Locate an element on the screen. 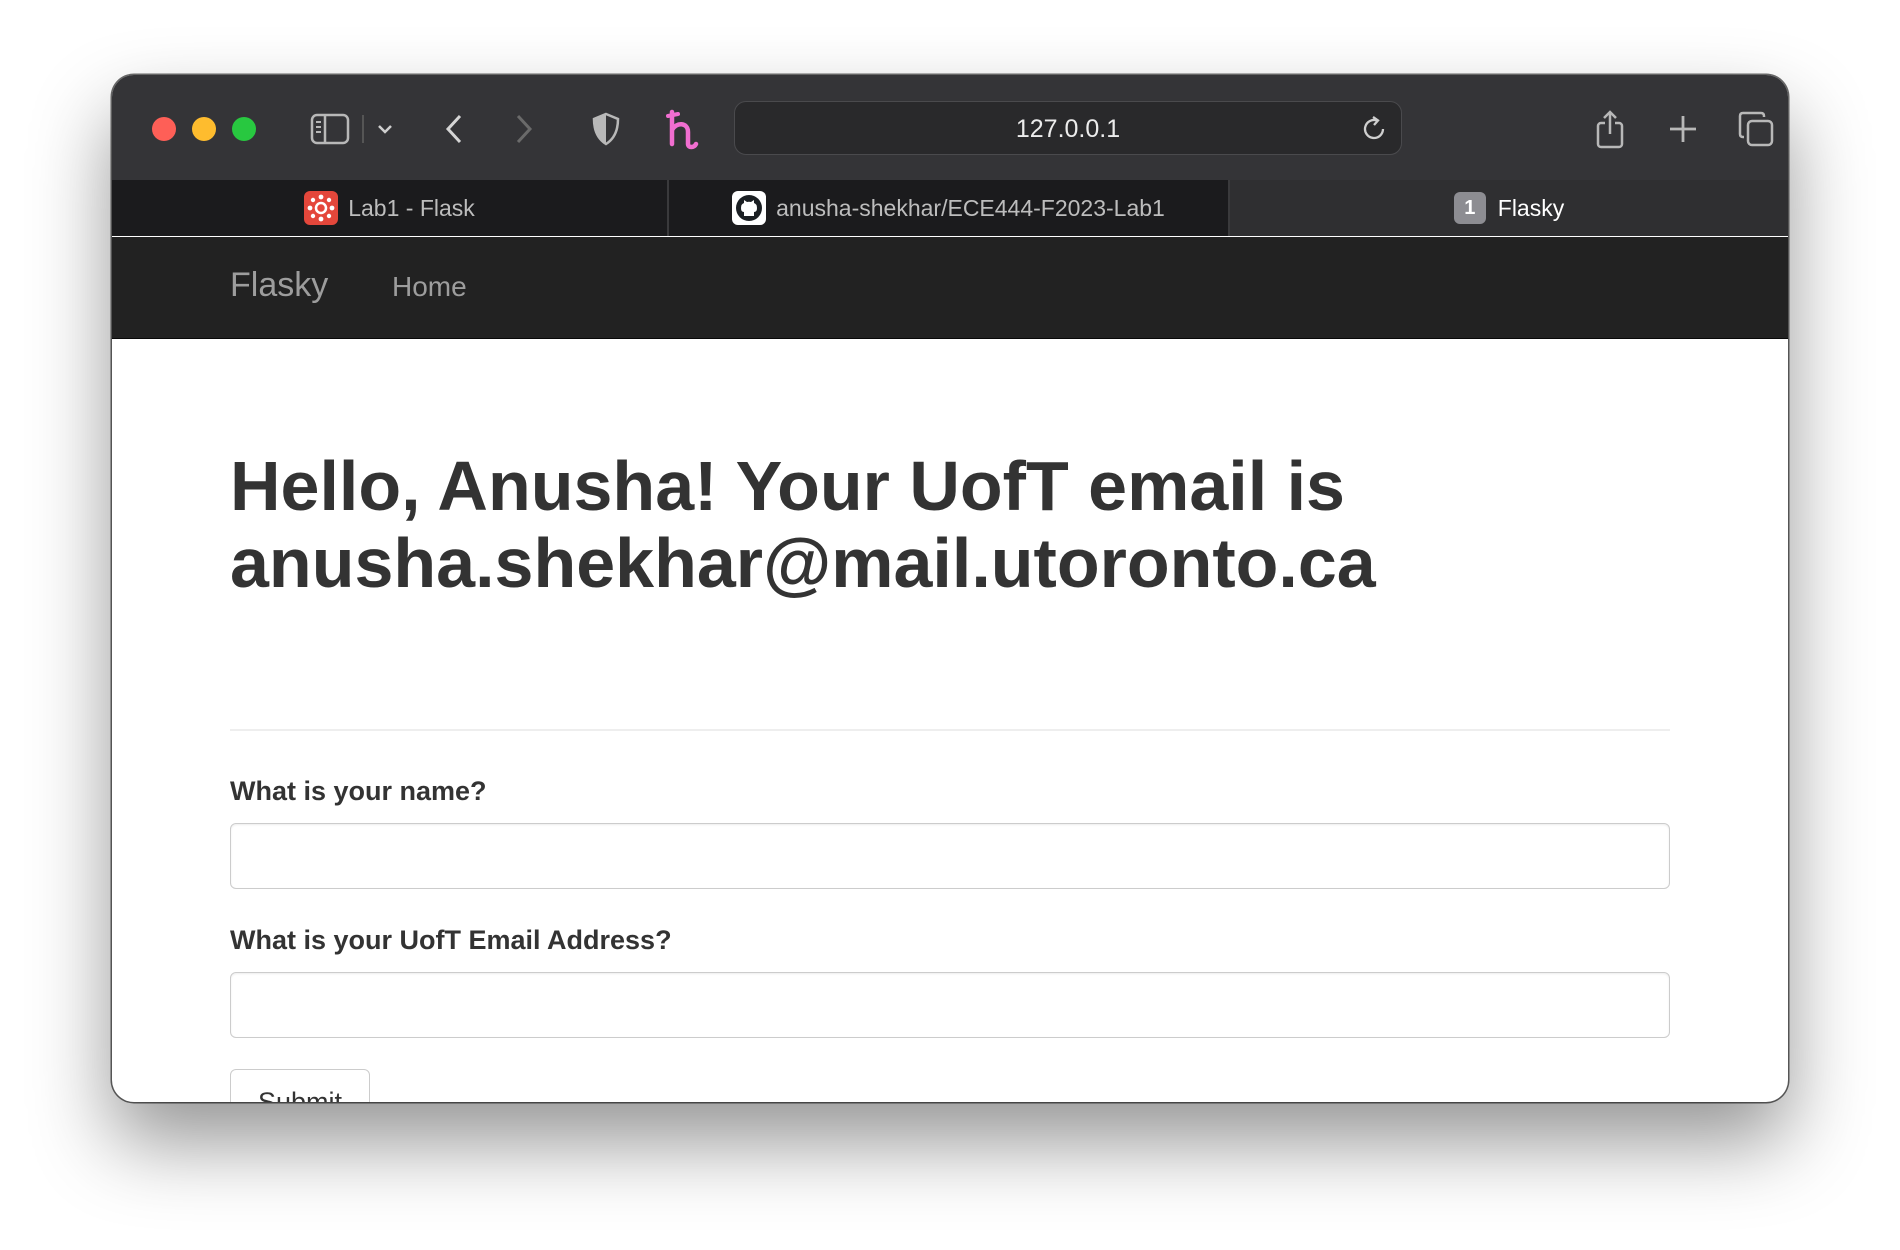  new-tab-plus-icon is located at coordinates (1683, 129).